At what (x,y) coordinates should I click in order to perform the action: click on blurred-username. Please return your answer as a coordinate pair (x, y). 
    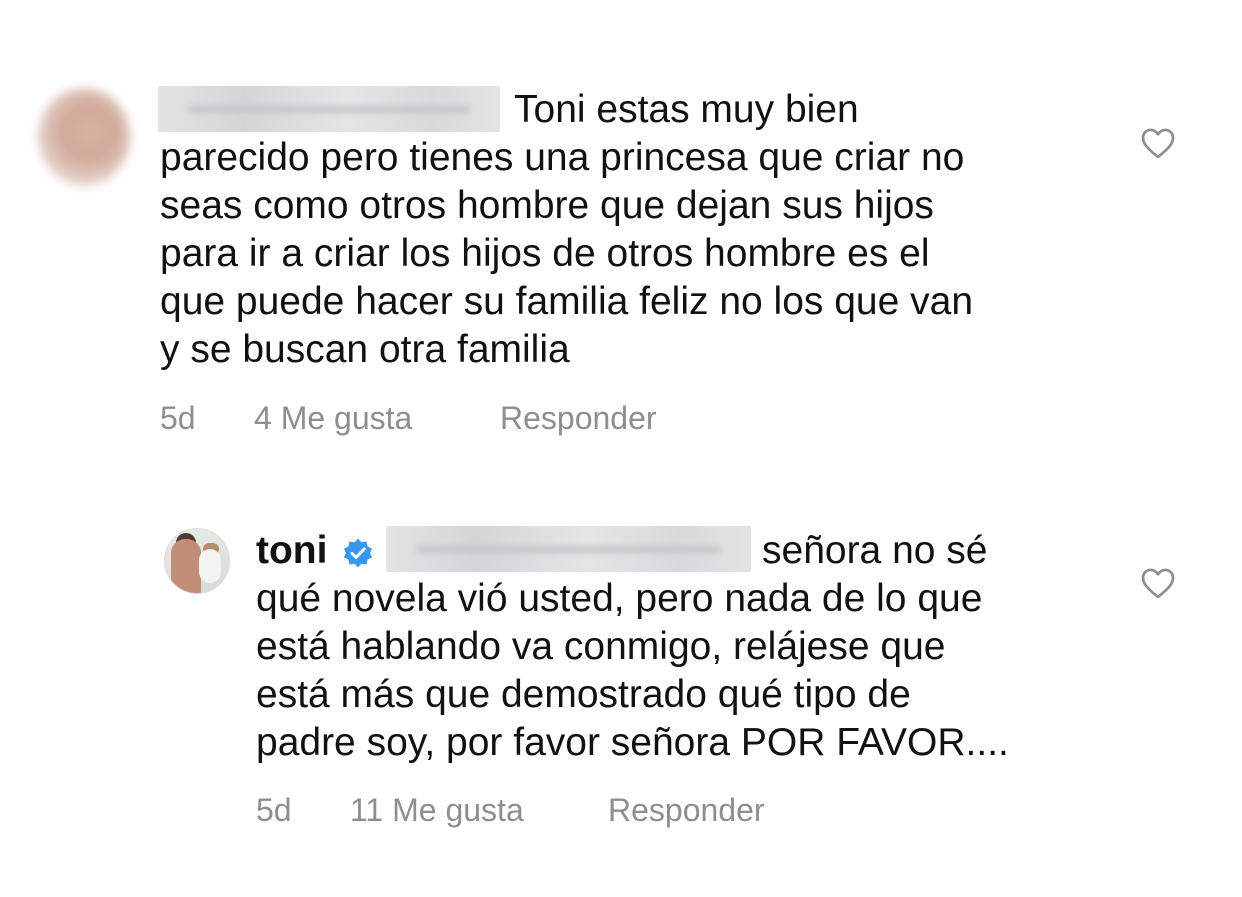
    Looking at the image, I should click on (329, 109).